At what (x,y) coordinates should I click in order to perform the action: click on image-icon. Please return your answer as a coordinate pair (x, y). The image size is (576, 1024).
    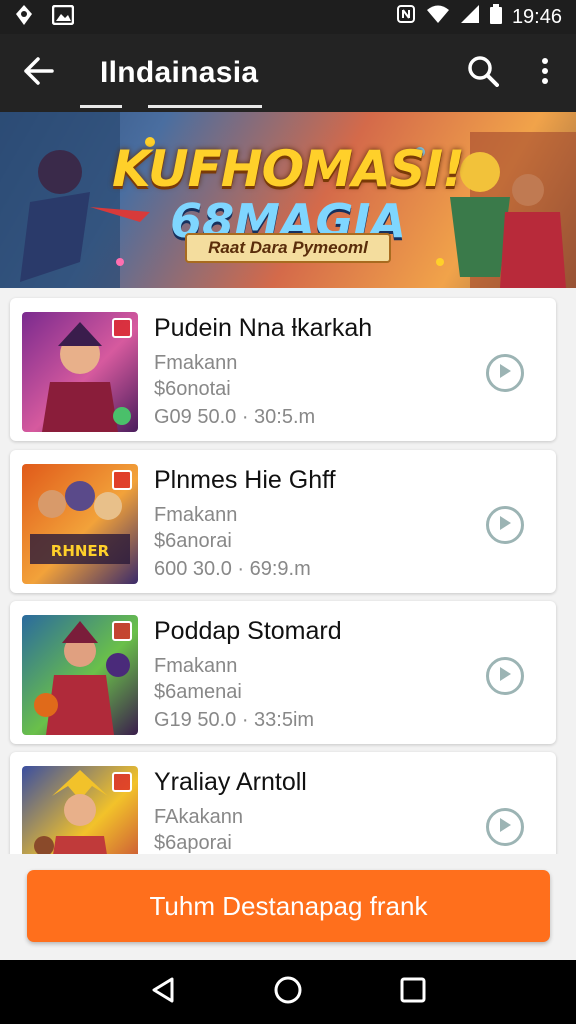
    Looking at the image, I should click on (63, 17).